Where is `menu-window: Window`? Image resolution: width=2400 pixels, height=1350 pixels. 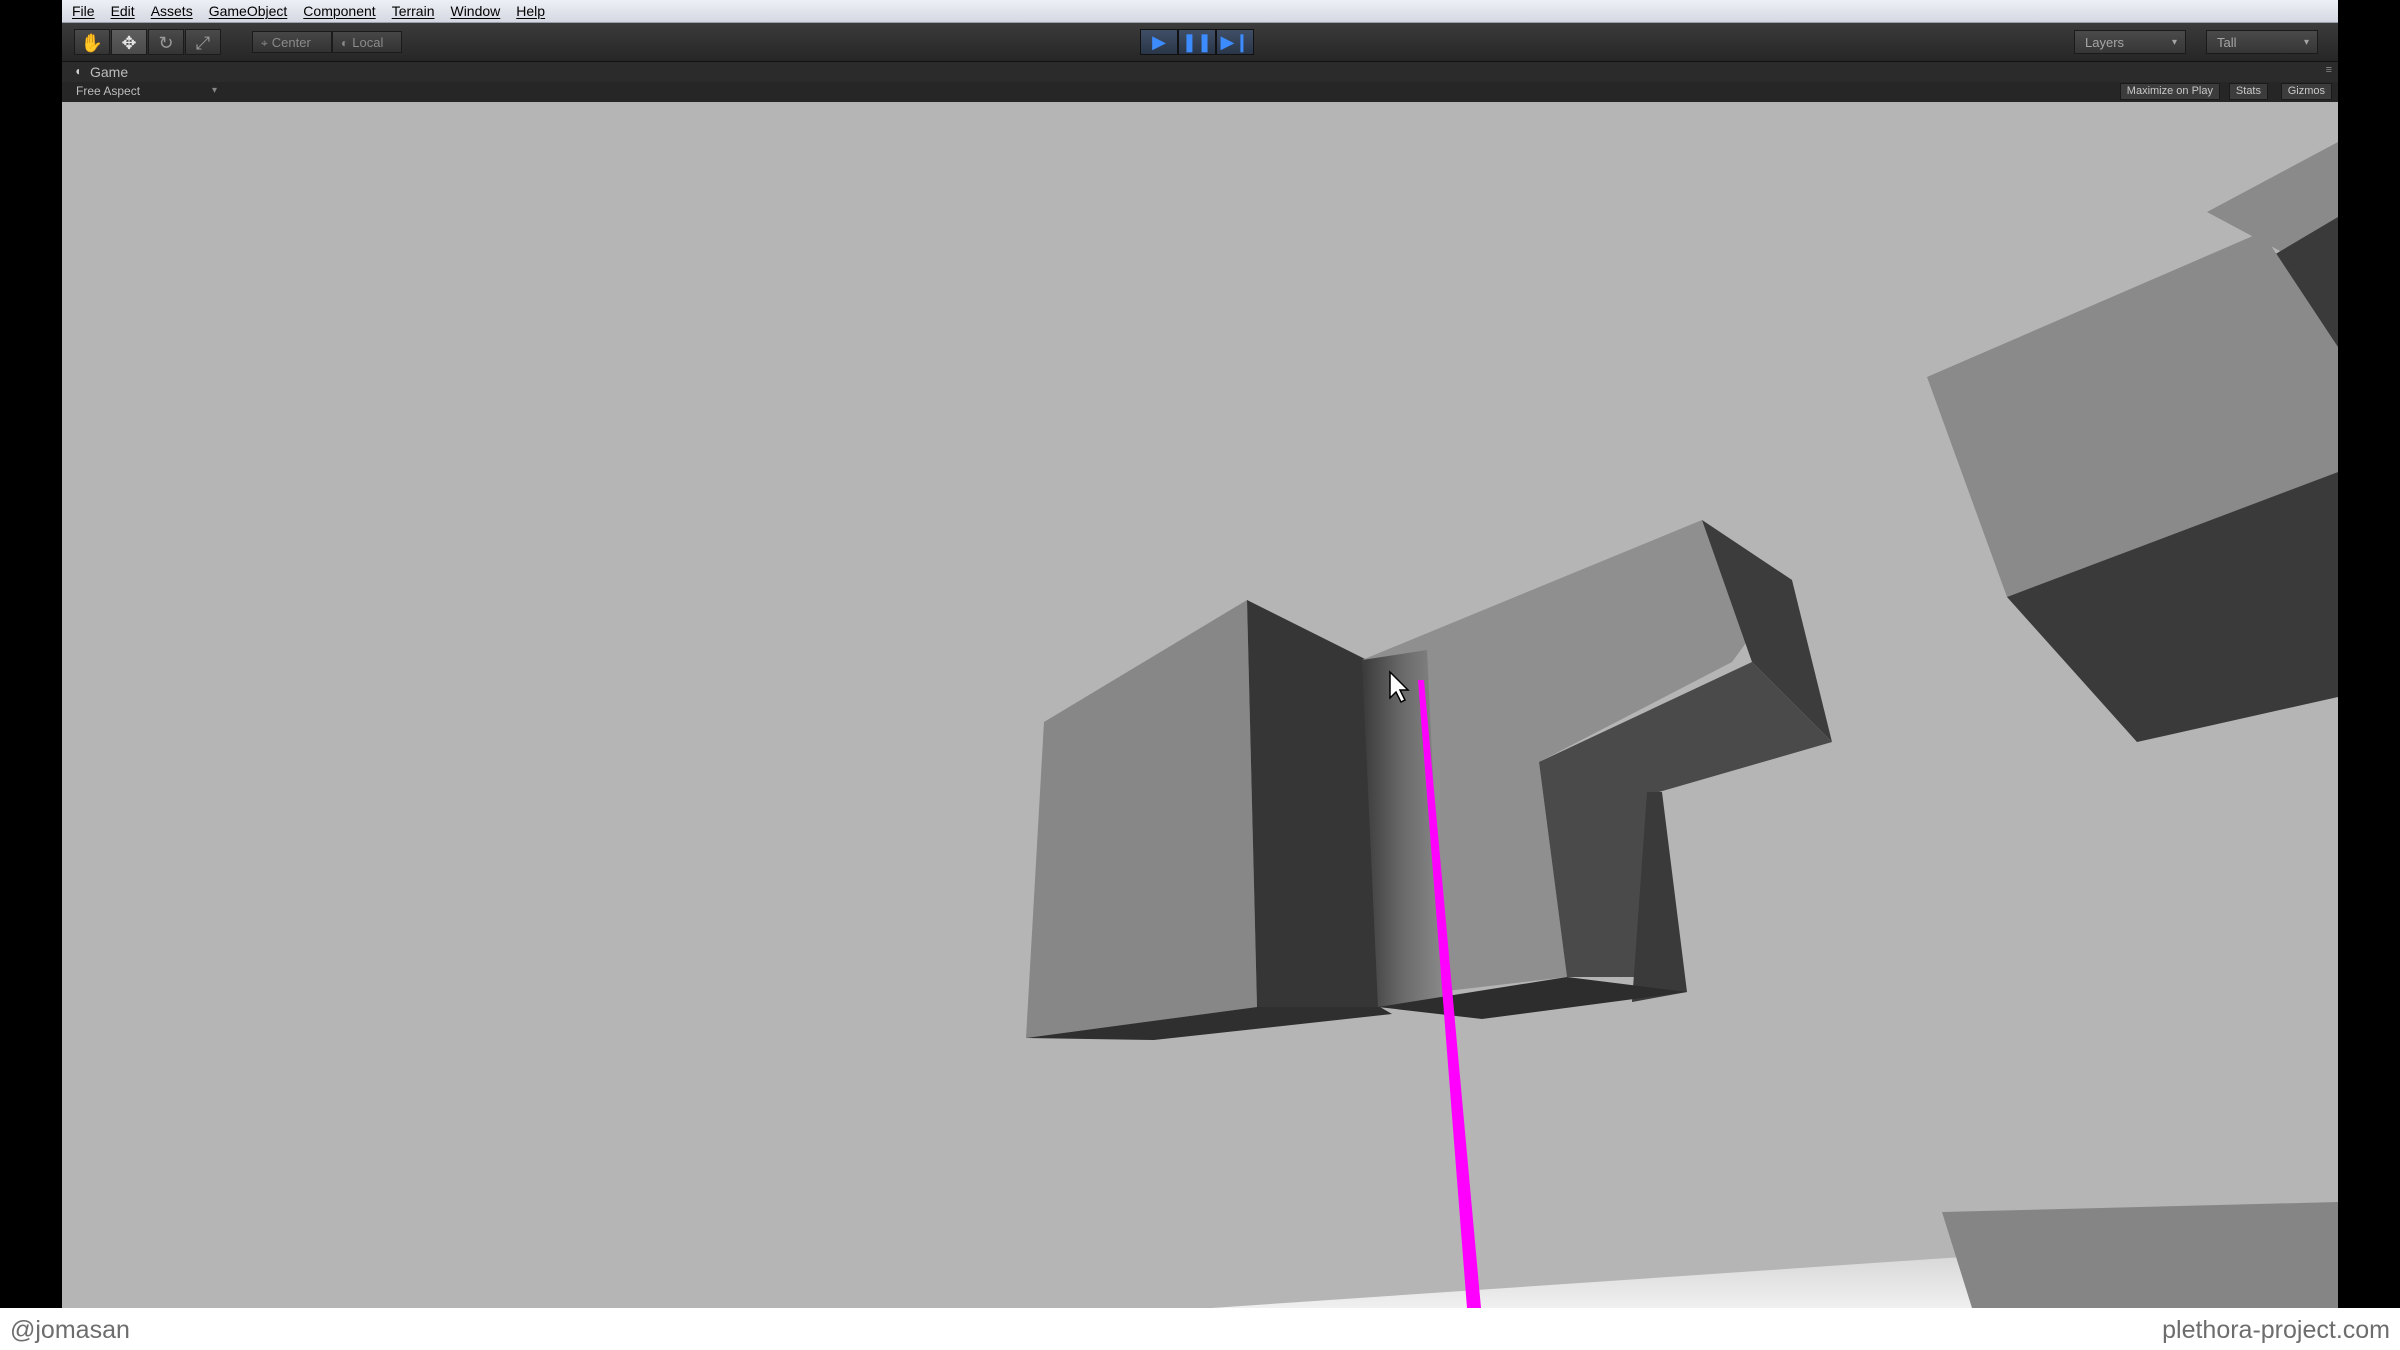 menu-window: Window is located at coordinates (475, 11).